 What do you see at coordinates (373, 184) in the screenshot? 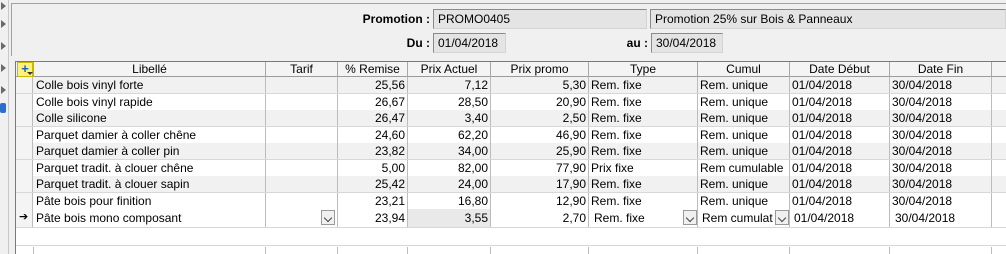
I see `cell-remise: 25,42` at bounding box center [373, 184].